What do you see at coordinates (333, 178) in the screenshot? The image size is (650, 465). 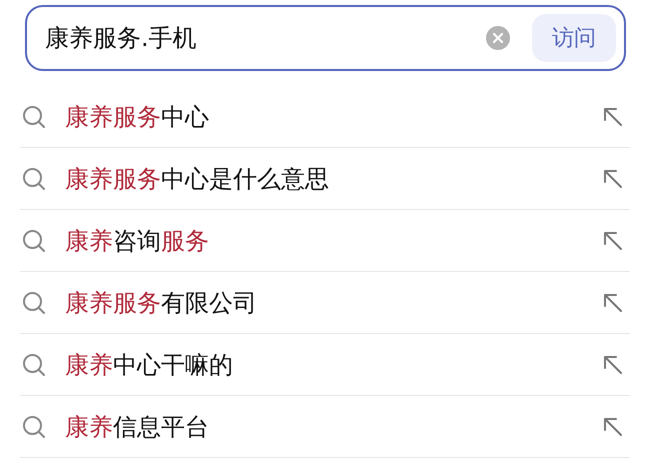 I see `suggestion-item: 康养服务中心是什么意思` at bounding box center [333, 178].